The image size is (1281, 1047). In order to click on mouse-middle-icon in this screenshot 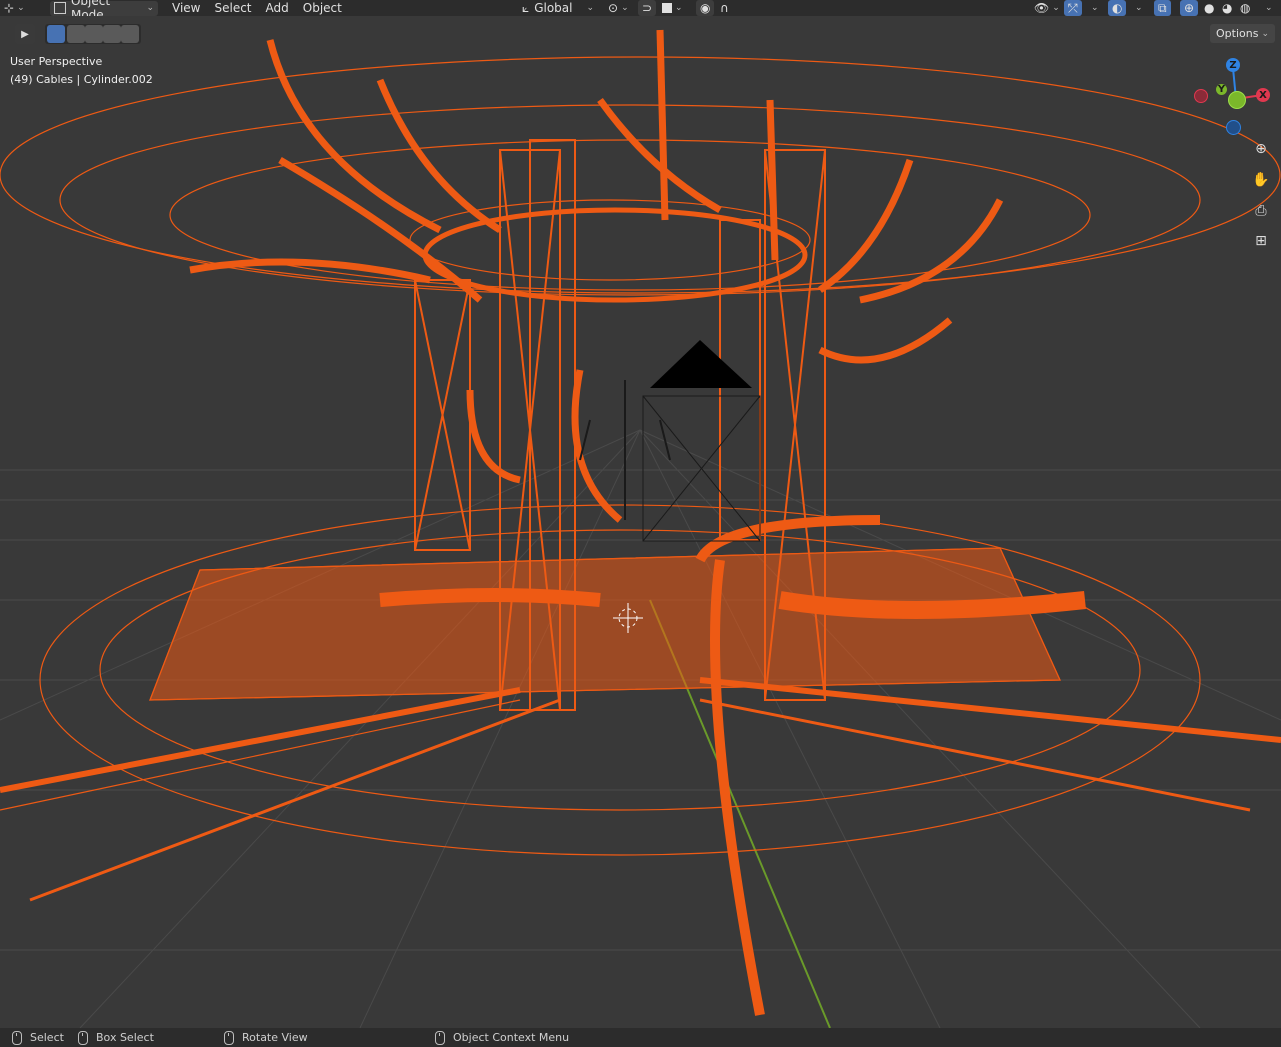, I will do `click(229, 1037)`.